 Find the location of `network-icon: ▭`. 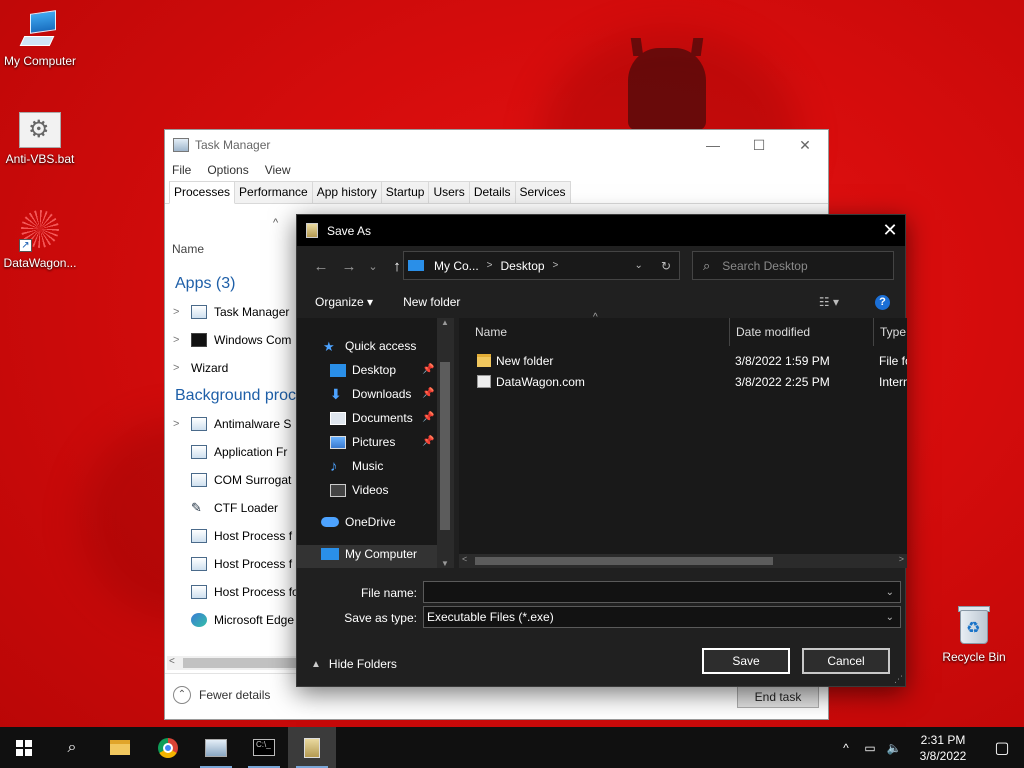

network-icon: ▭ is located at coordinates (870, 748).